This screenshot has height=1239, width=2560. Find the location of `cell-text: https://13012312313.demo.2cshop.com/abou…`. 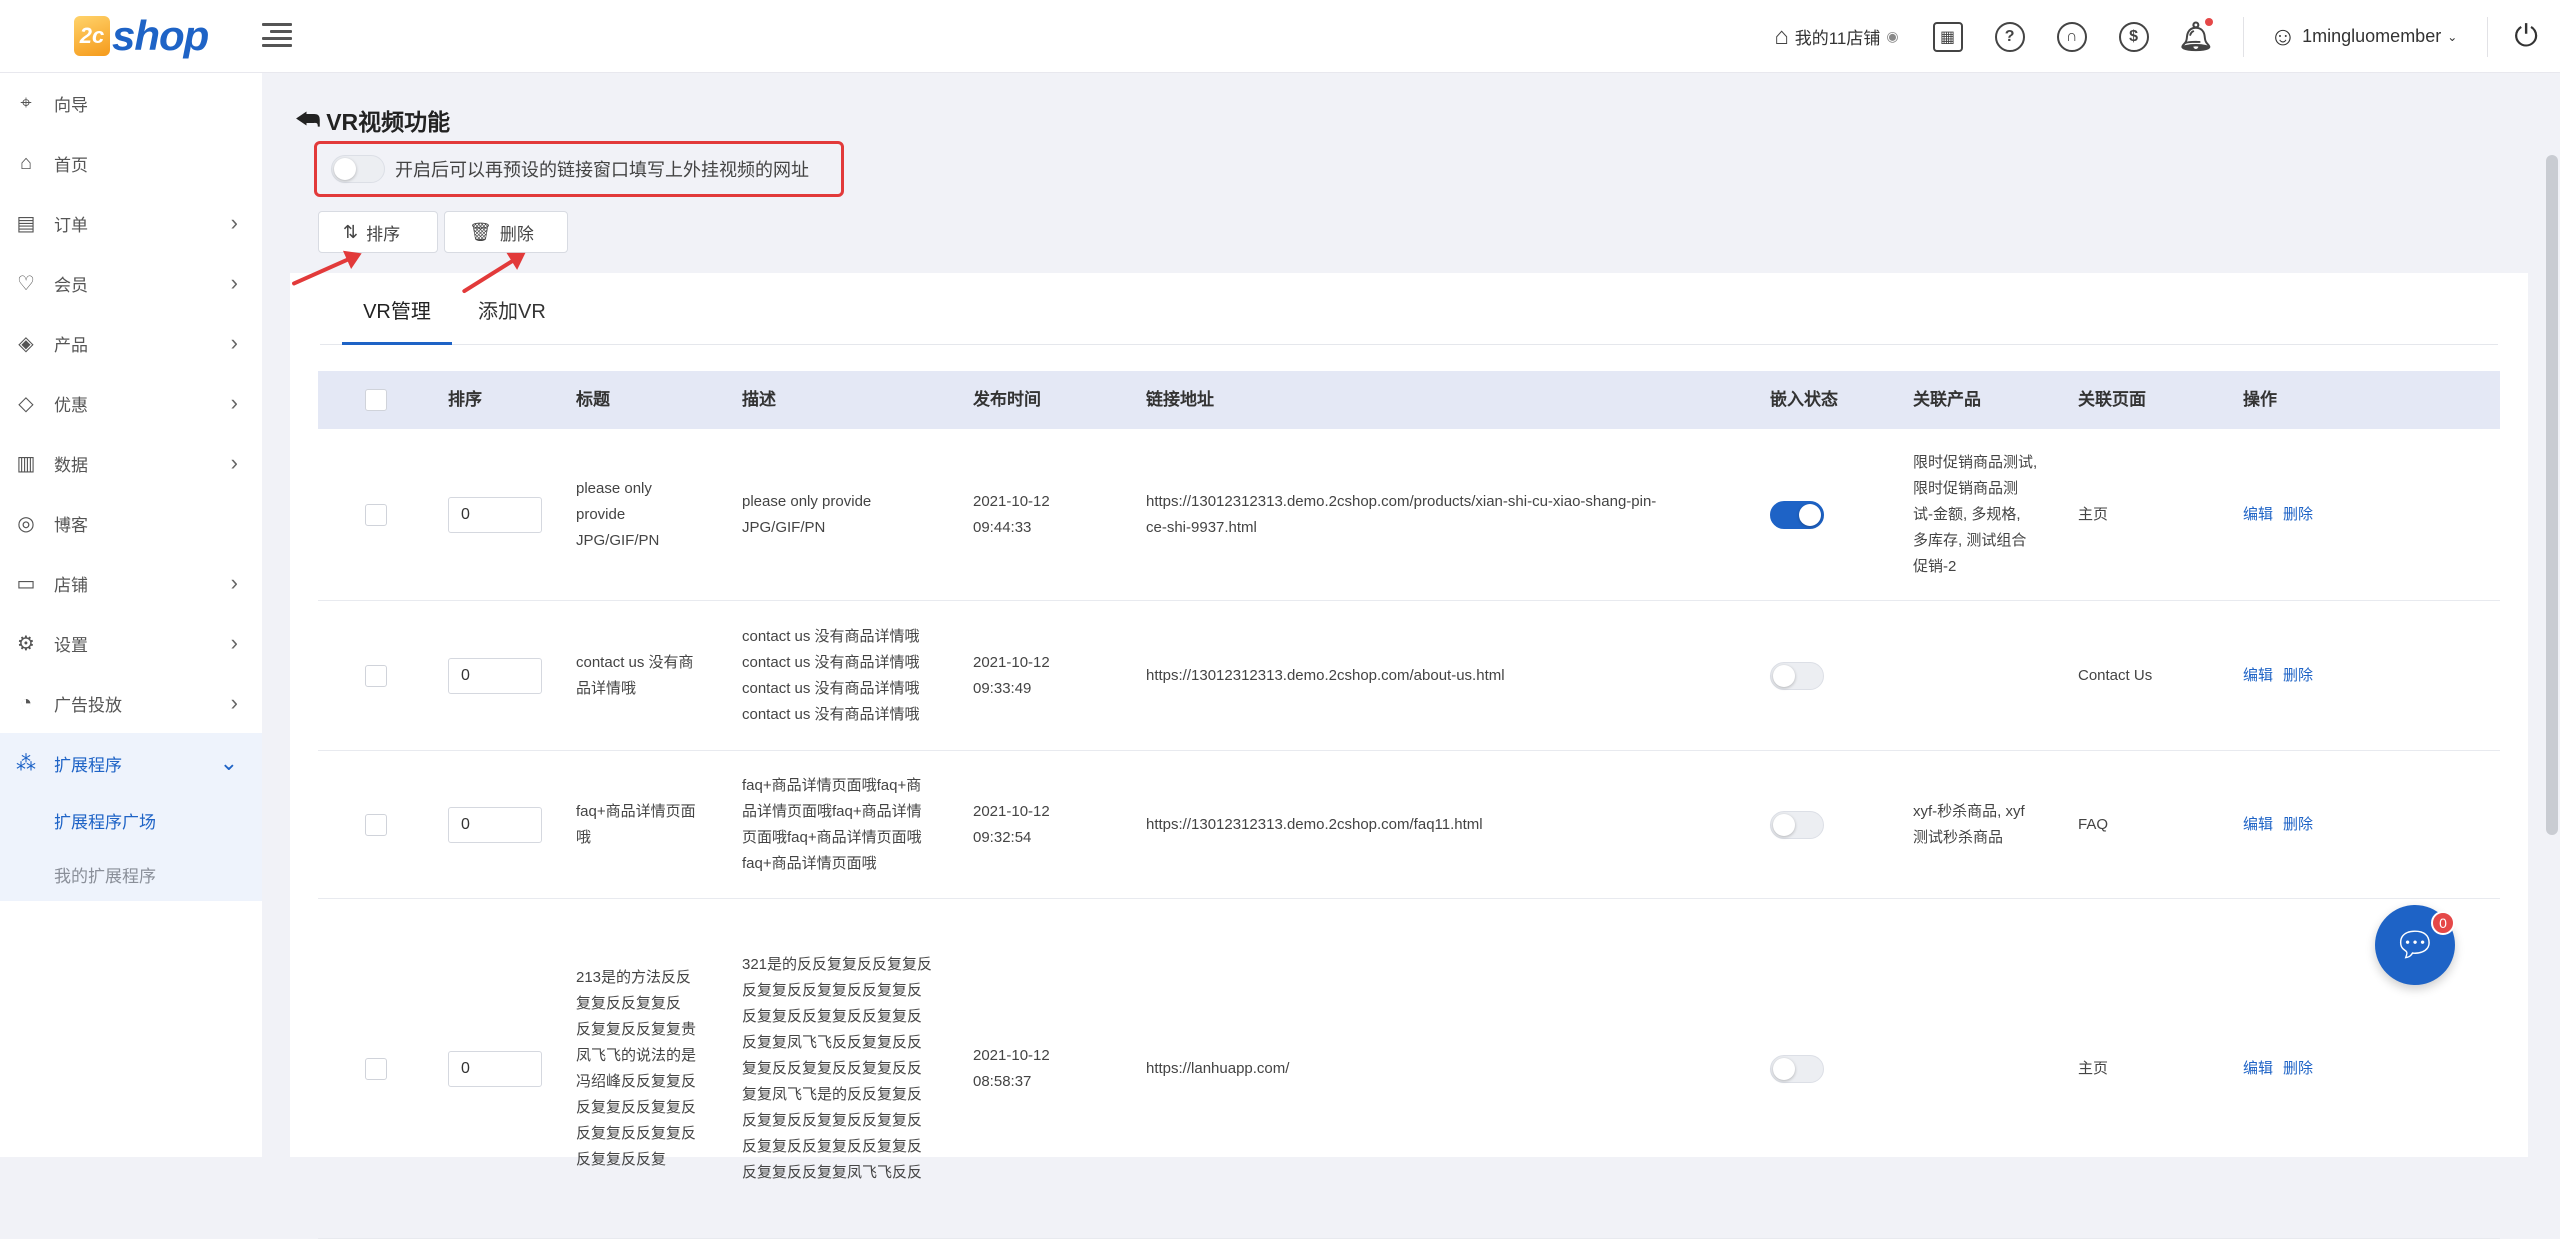

cell-text: https://13012312313.demo.2cshop.com/abou… is located at coordinates (1325, 676).